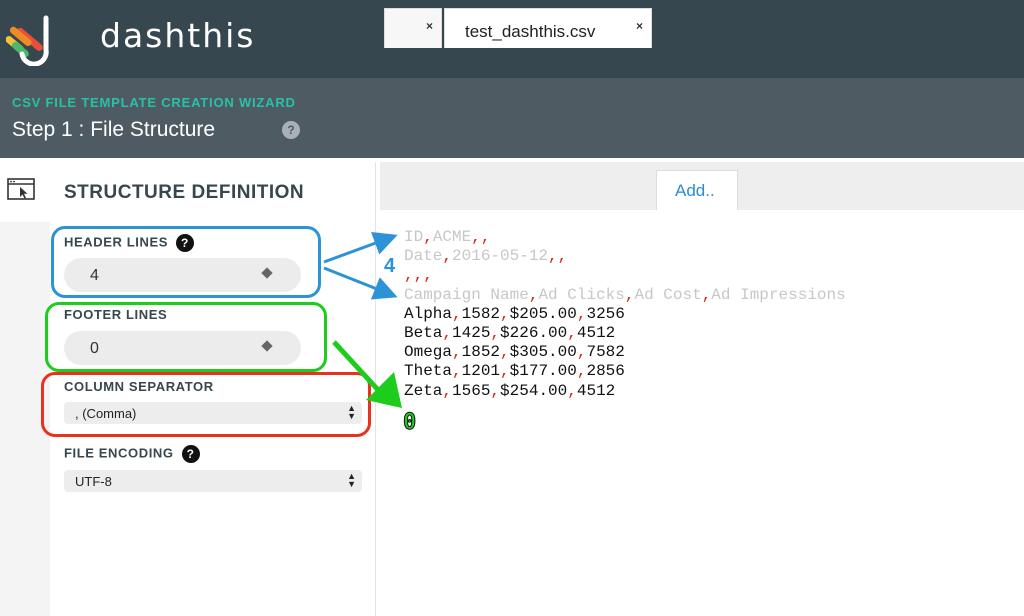 This screenshot has height=616, width=1024. Describe the element at coordinates (605, 314) in the screenshot. I see `csv-cell: 3256` at that location.